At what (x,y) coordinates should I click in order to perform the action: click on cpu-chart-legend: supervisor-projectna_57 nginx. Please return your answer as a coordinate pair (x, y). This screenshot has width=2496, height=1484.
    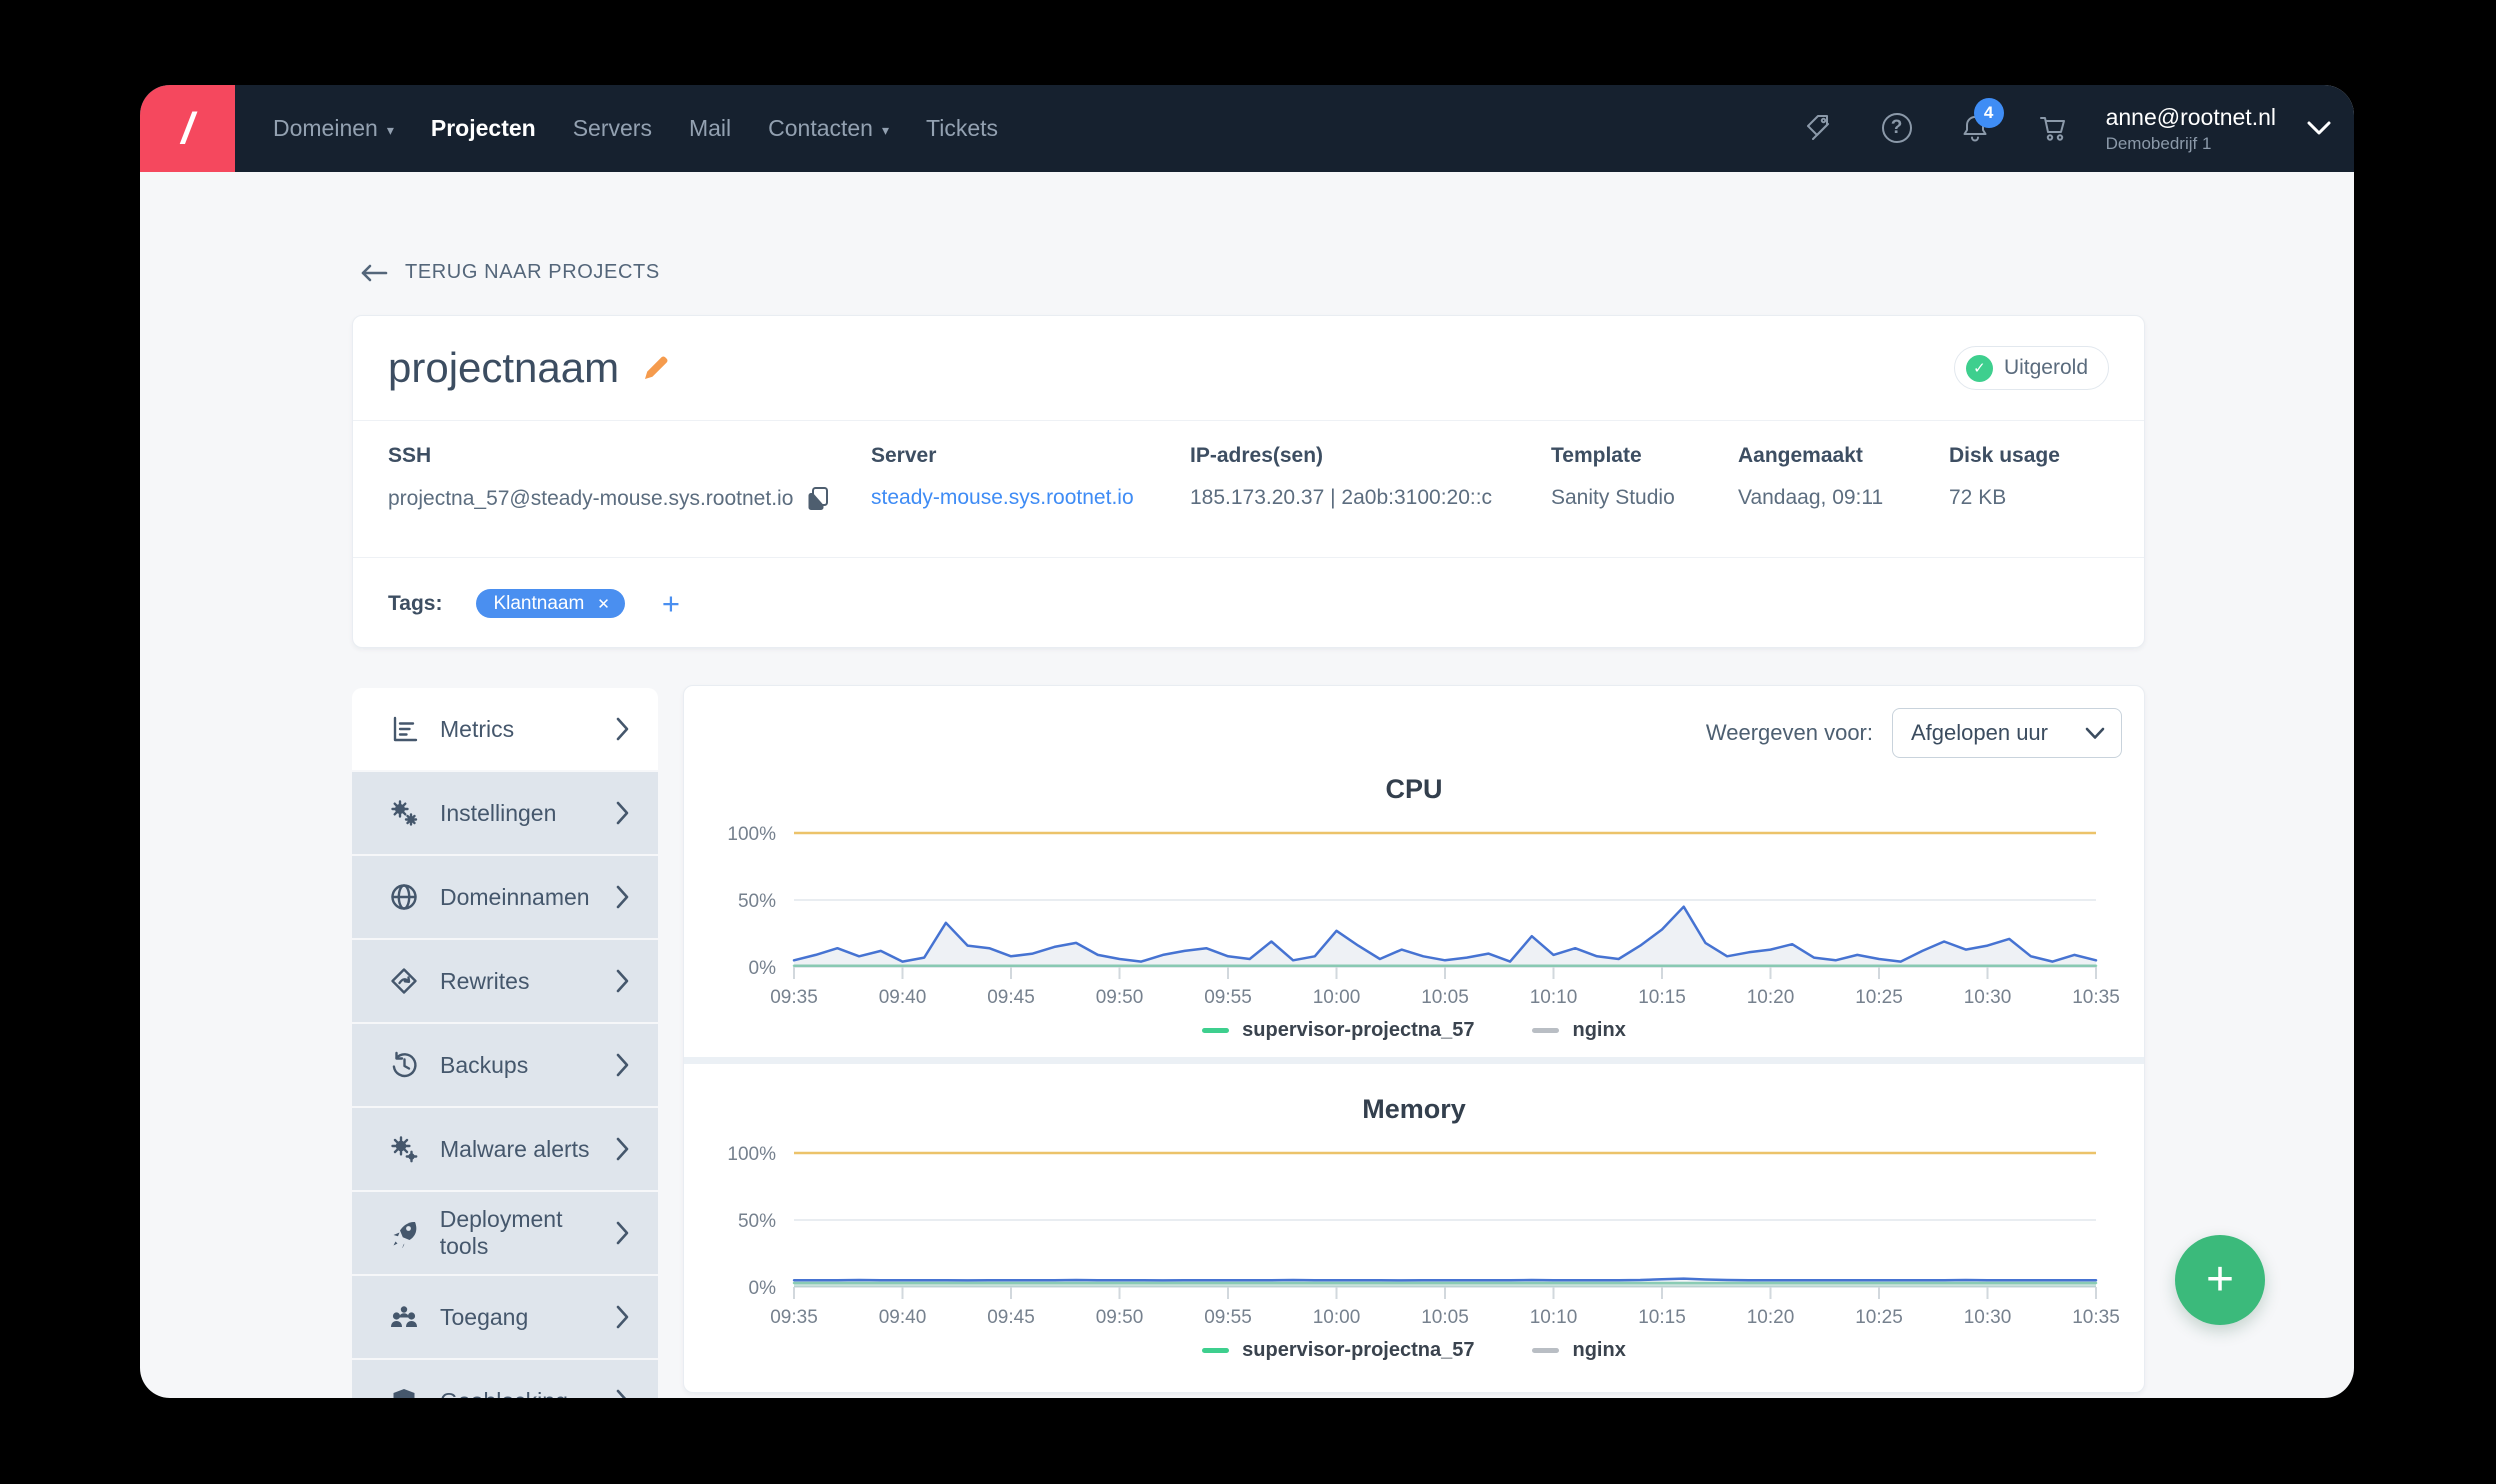
    Looking at the image, I should click on (1414, 1030).